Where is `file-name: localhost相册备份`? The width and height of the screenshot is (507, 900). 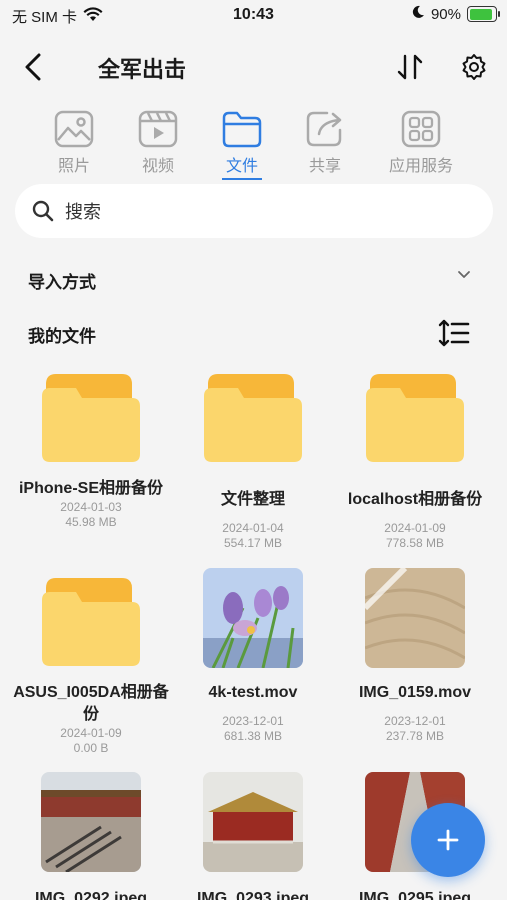
file-name: localhost相册备份 is located at coordinates (415, 499).